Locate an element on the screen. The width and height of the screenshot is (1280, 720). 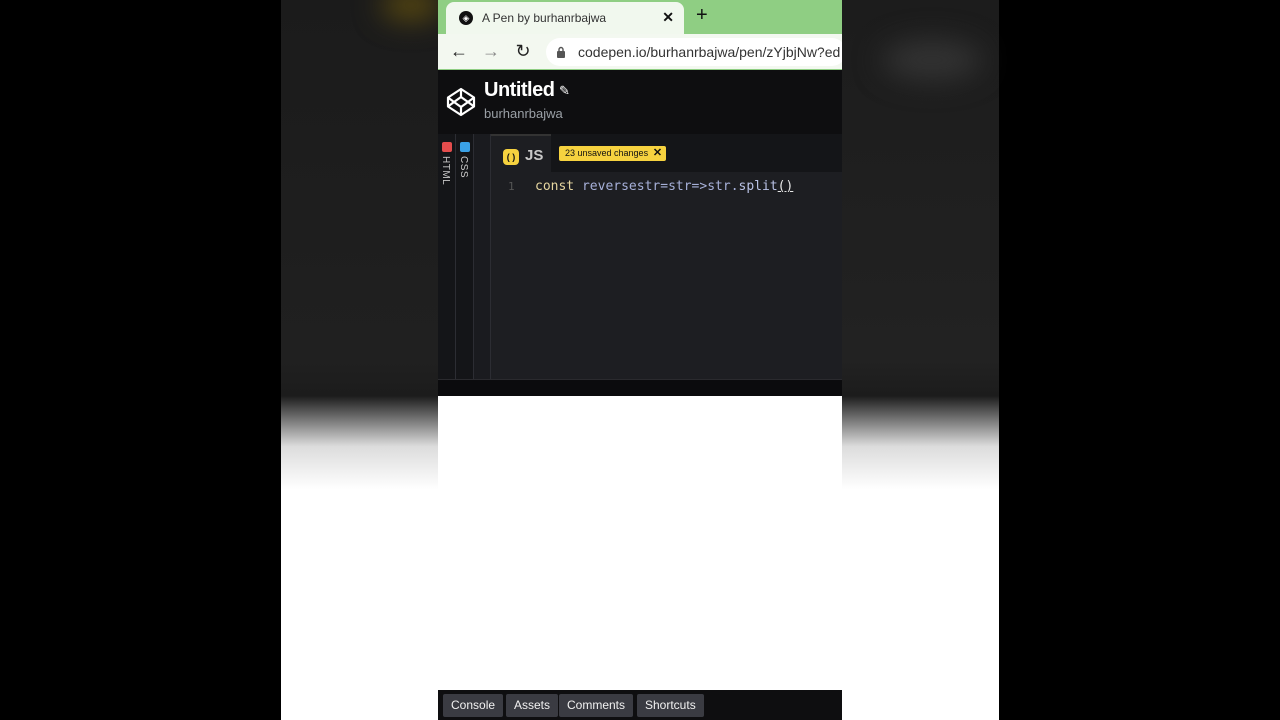
assets-button: Assets is located at coordinates (532, 705).